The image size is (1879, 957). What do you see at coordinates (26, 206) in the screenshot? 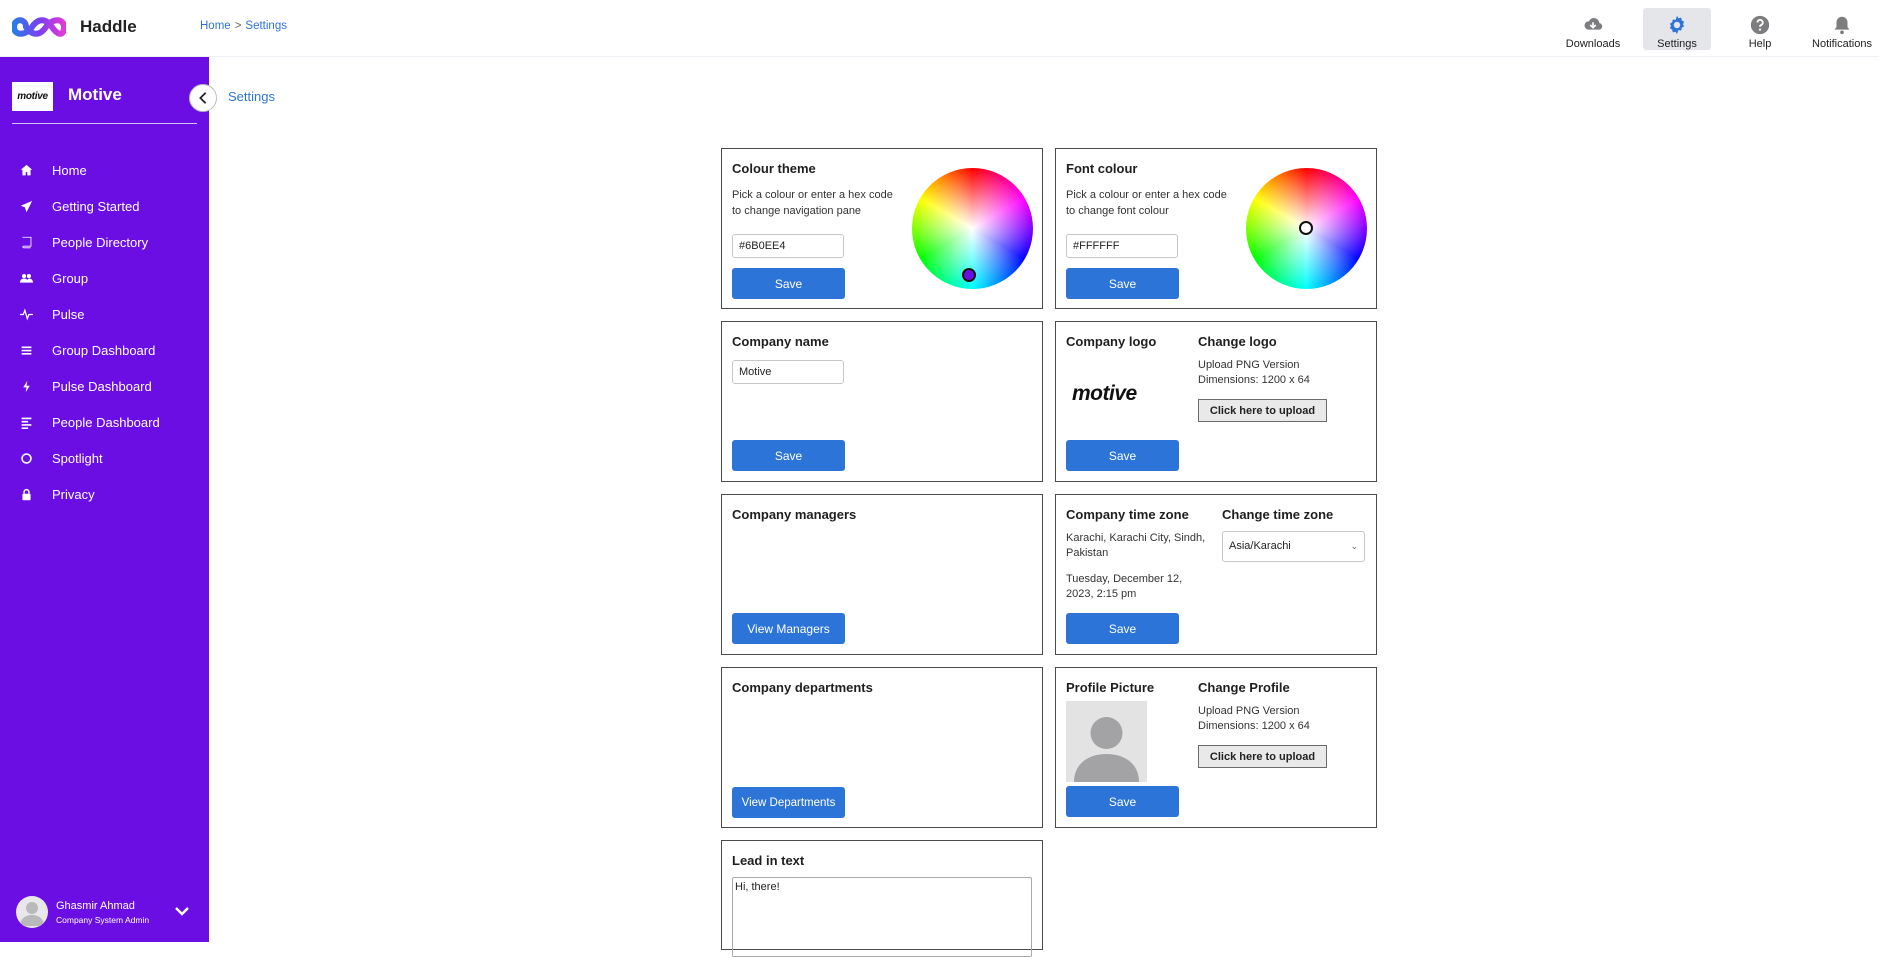
I see `paper-plane-icon` at bounding box center [26, 206].